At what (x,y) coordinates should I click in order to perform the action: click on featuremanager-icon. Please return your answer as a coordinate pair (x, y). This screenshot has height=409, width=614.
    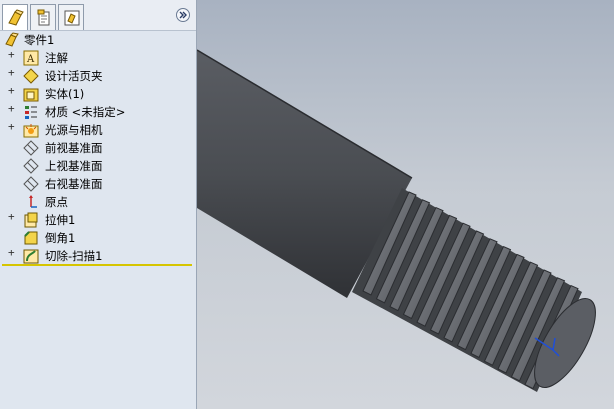
    Looking at the image, I should click on (16, 17).